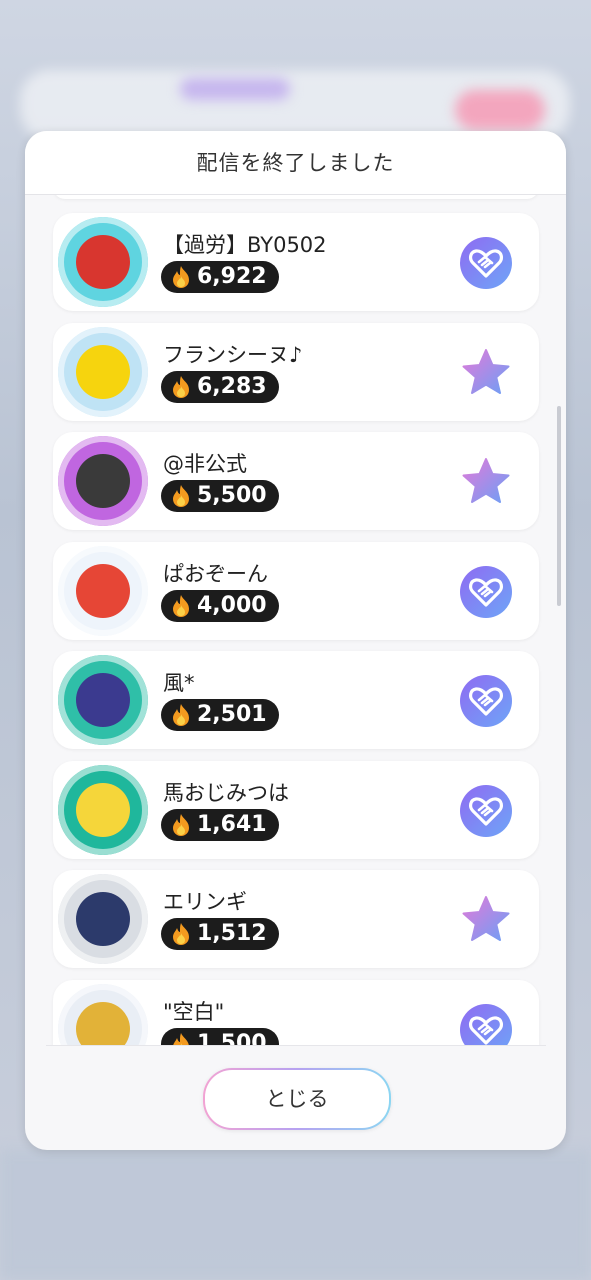 This screenshot has width=591, height=1280. Describe the element at coordinates (500, 110) in the screenshot. I see `background-button` at that location.